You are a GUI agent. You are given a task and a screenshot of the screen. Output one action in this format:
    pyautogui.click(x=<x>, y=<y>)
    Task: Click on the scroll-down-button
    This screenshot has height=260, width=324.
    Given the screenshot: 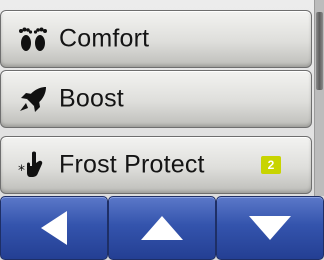 What is the action you would take?
    pyautogui.click(x=270, y=228)
    